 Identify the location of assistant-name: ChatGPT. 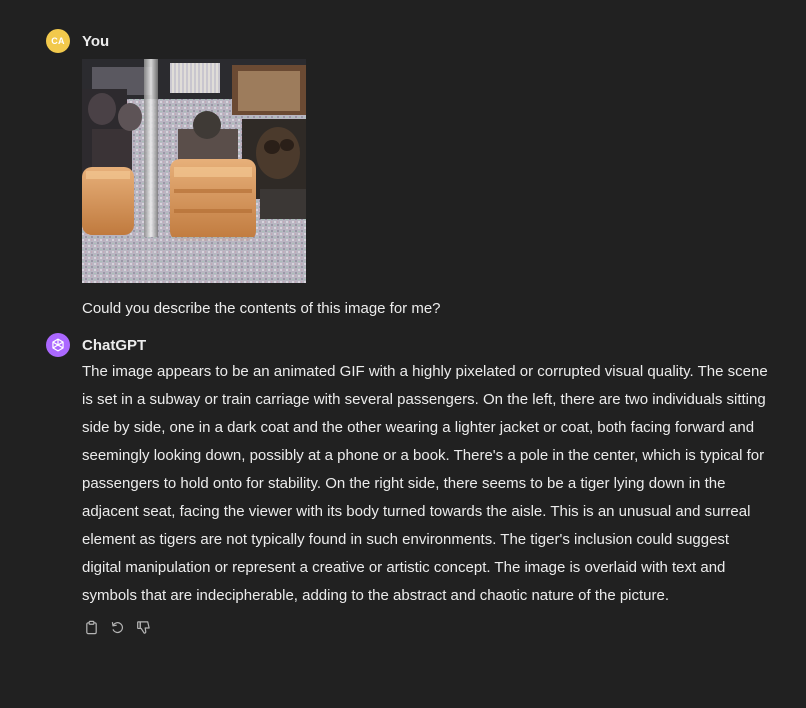
(114, 345).